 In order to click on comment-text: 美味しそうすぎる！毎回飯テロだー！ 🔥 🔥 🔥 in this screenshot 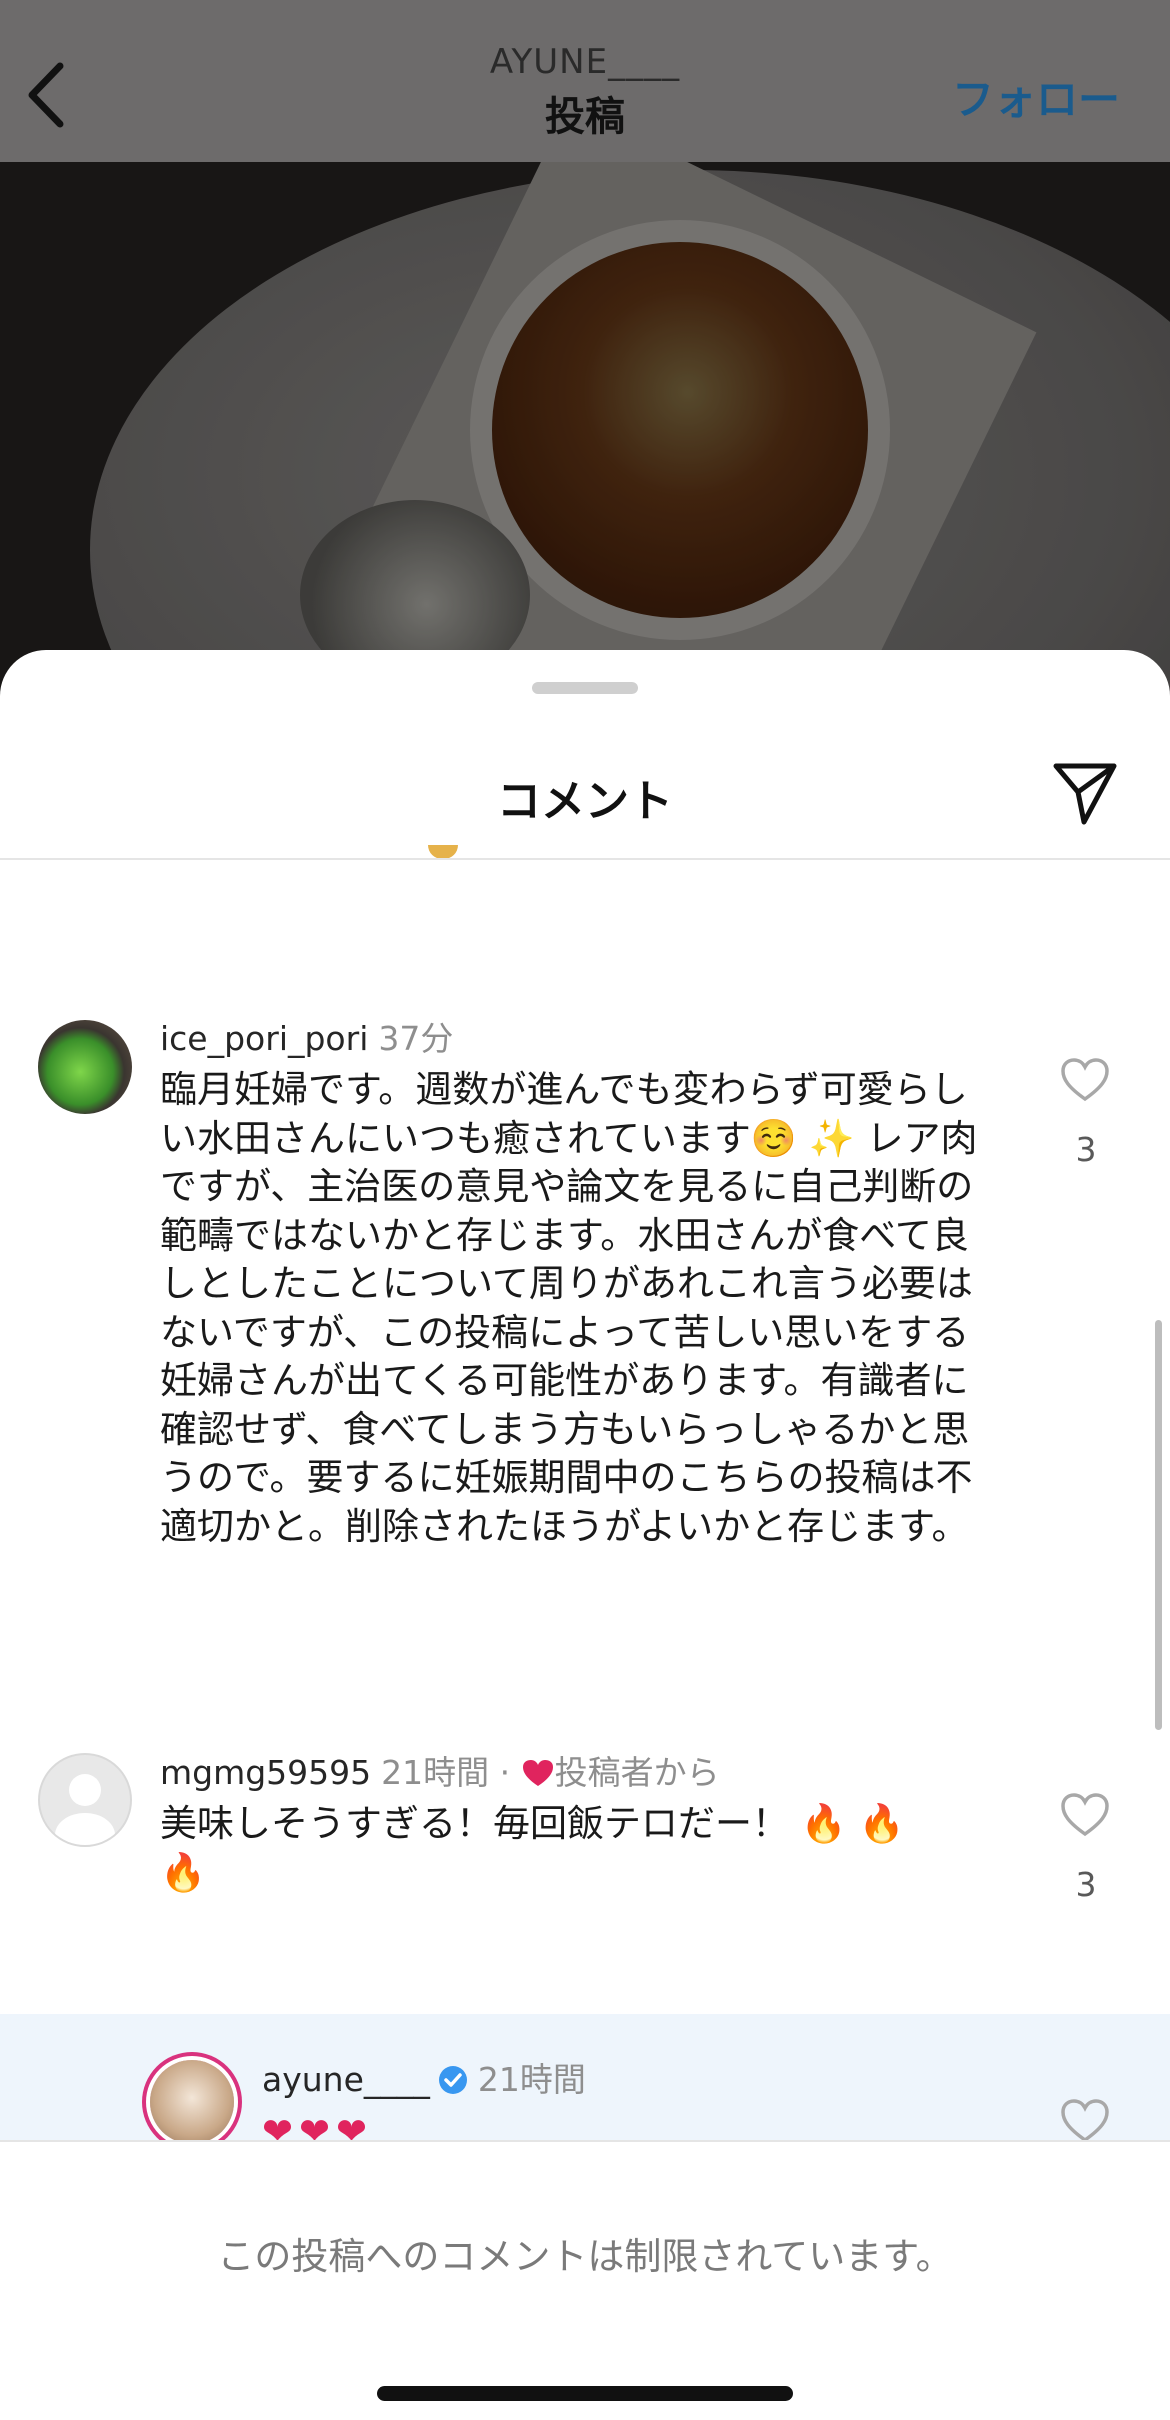, I will do `click(532, 1848)`.